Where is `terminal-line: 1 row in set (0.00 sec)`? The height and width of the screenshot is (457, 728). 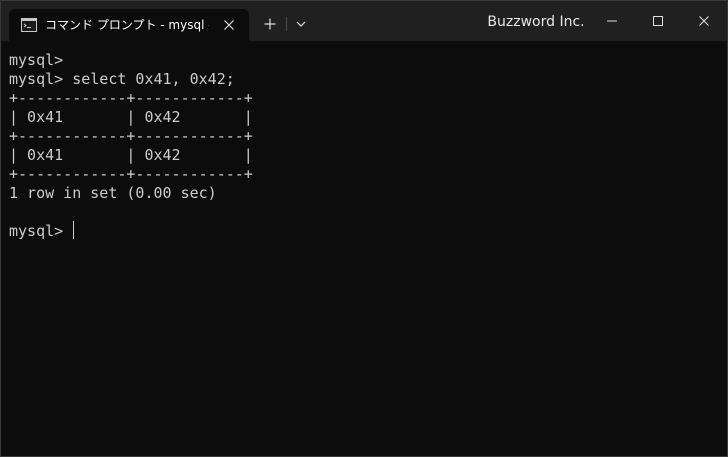 terminal-line: 1 row in set (0.00 sec) is located at coordinates (113, 193).